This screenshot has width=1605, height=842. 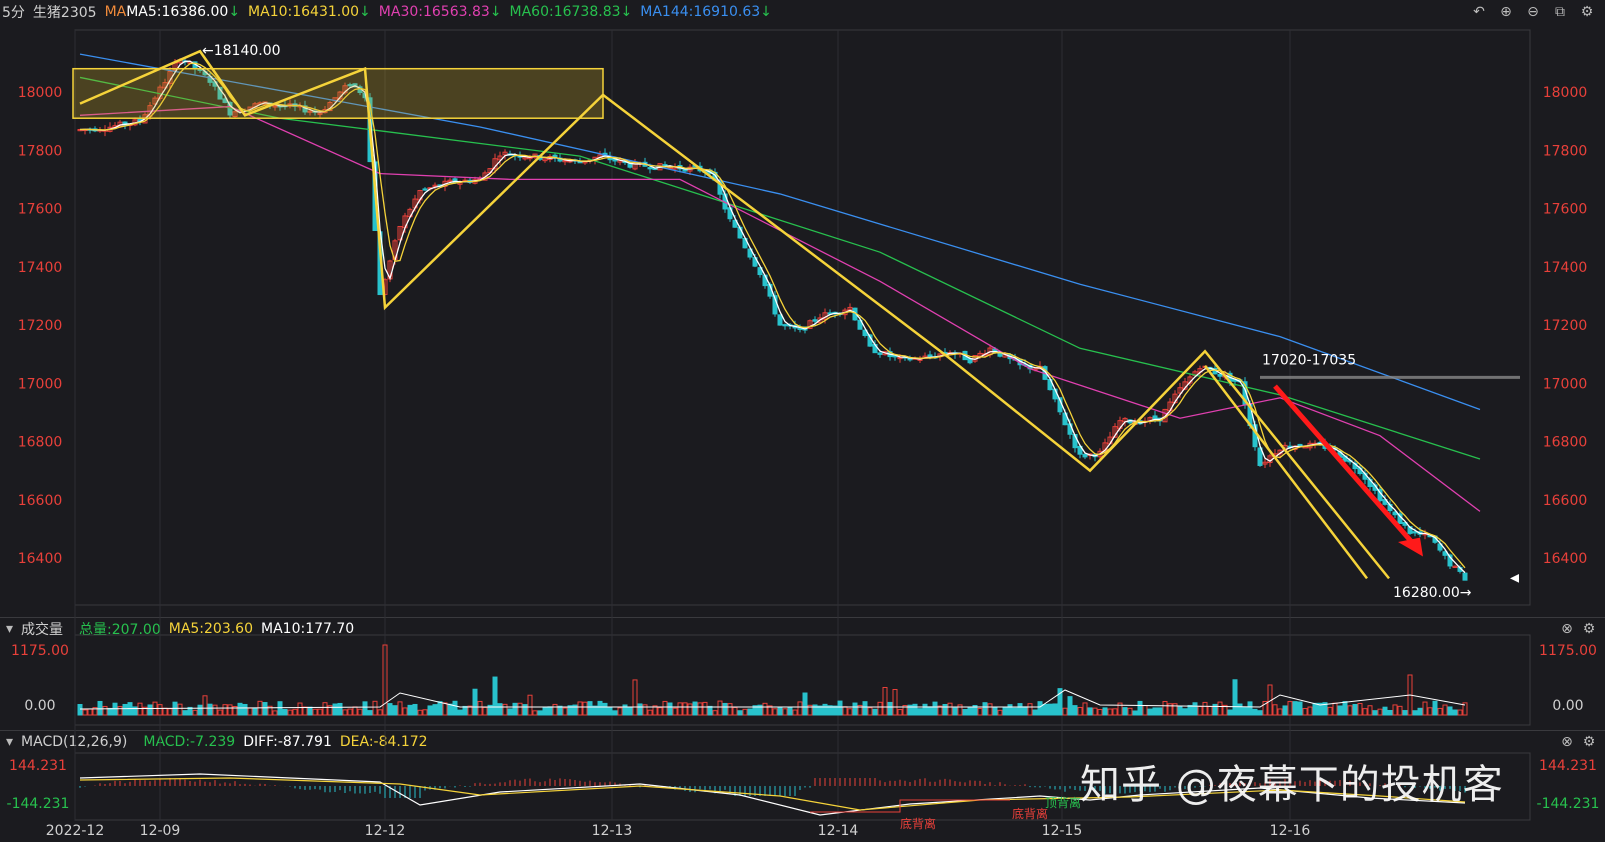 What do you see at coordinates (39, 706) in the screenshot?
I see `volume-tick-label-left: 0.00` at bounding box center [39, 706].